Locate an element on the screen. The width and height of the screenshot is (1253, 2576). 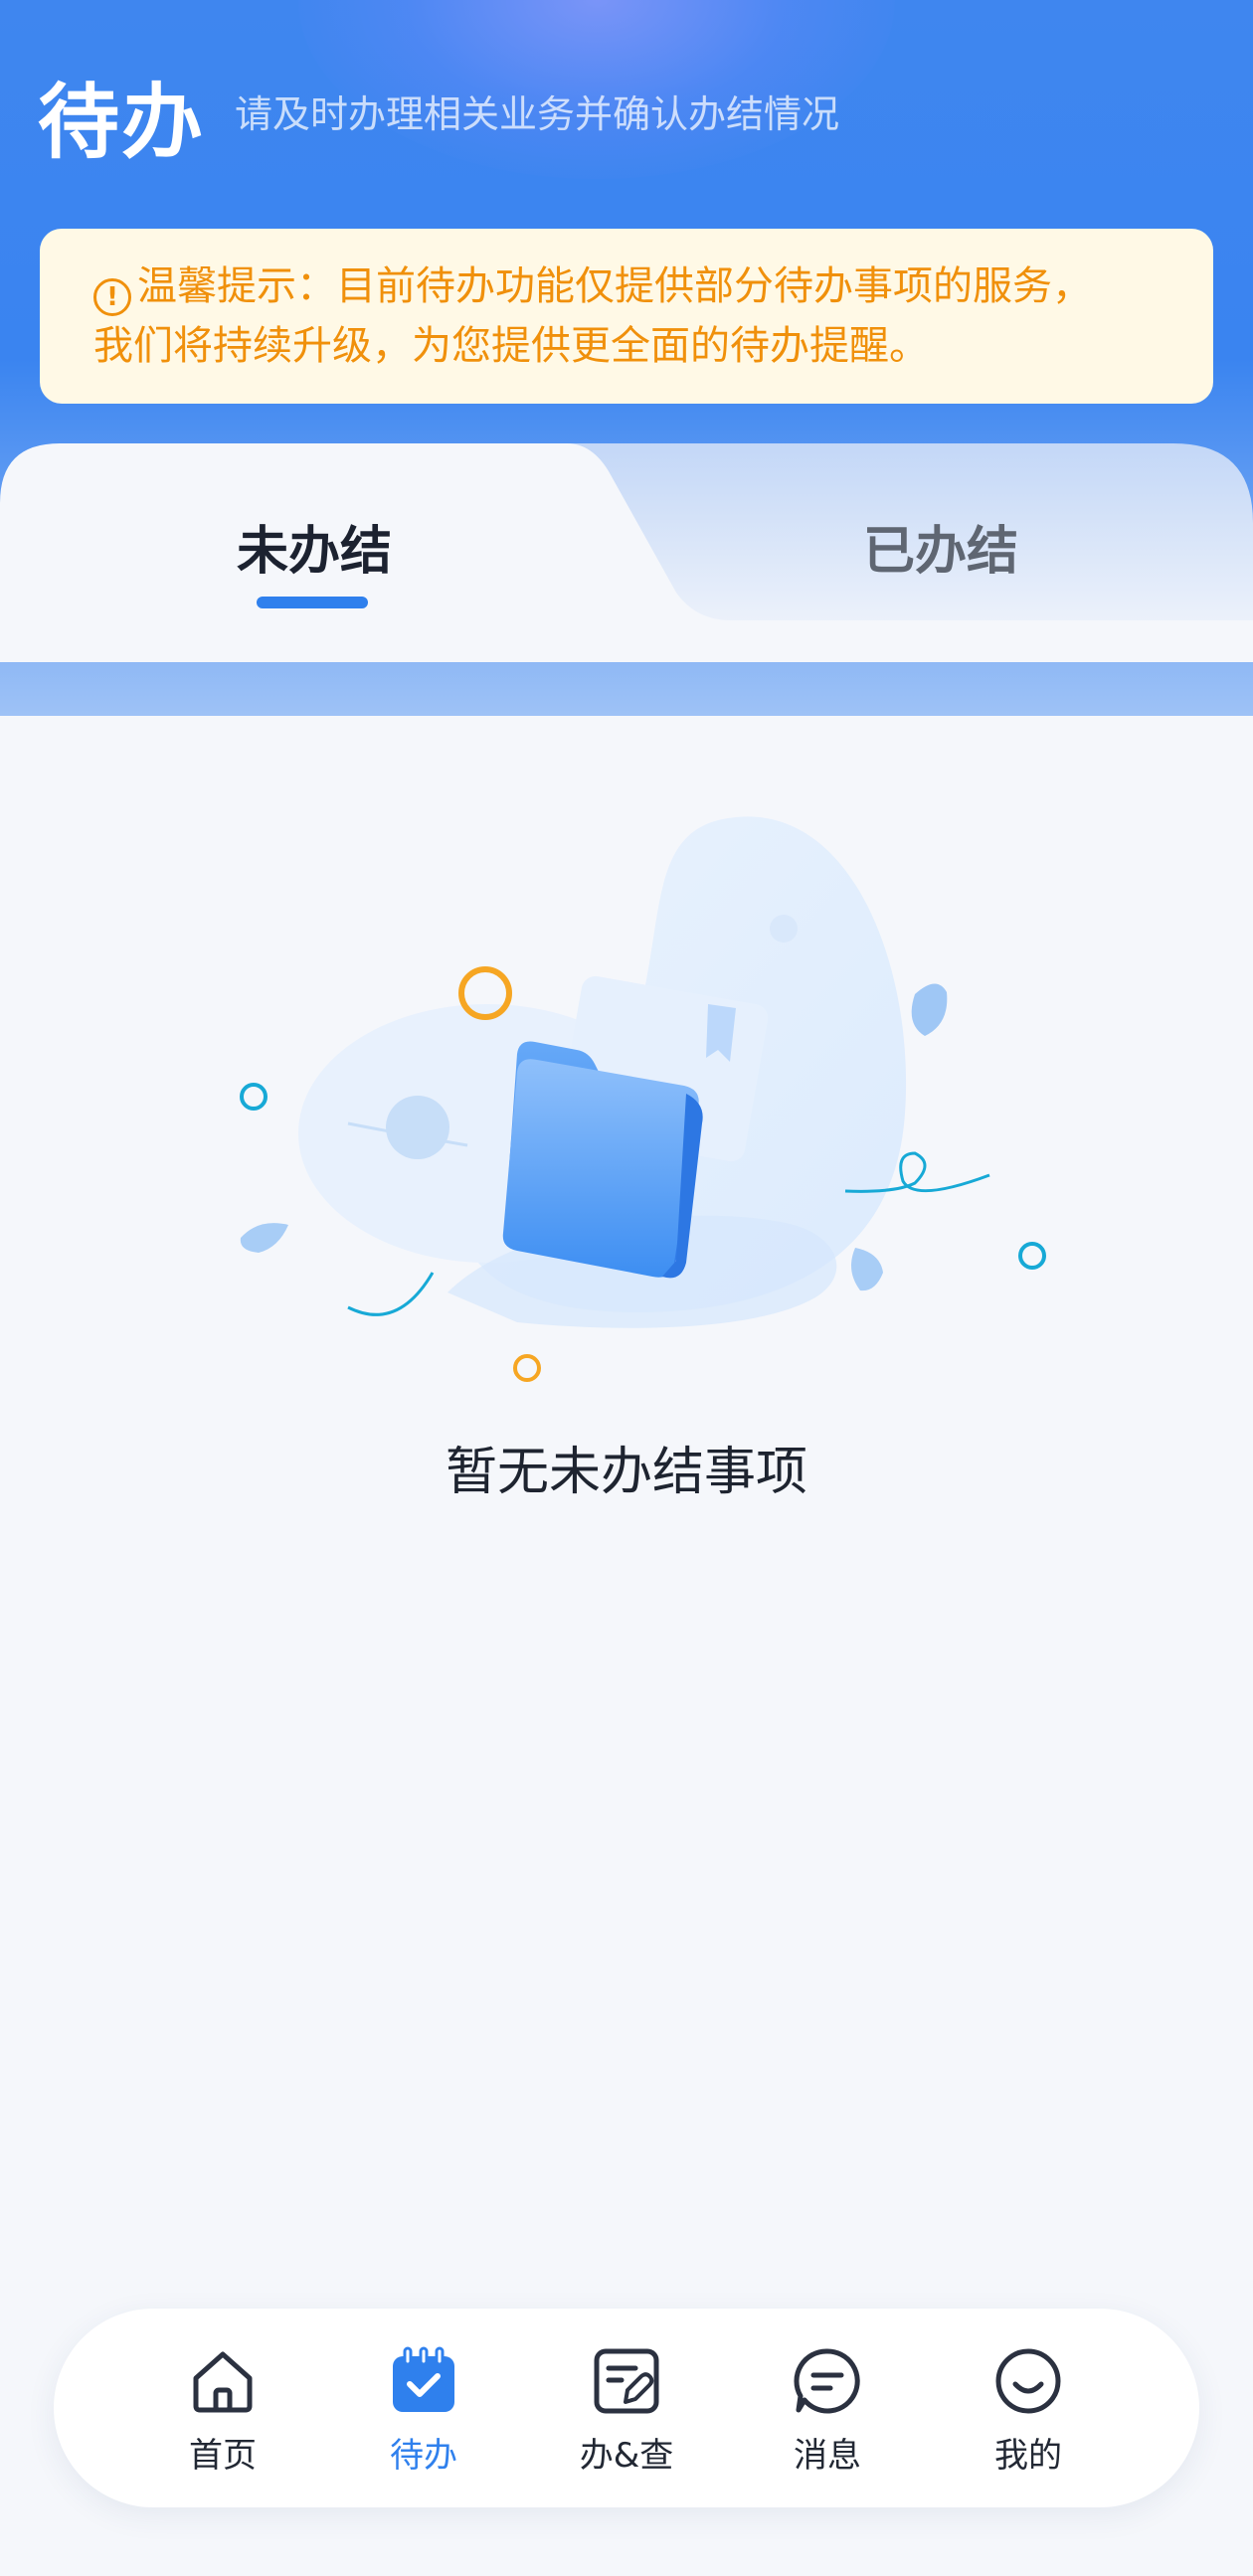
nav-item-home: 首页 is located at coordinates (222, 2411).